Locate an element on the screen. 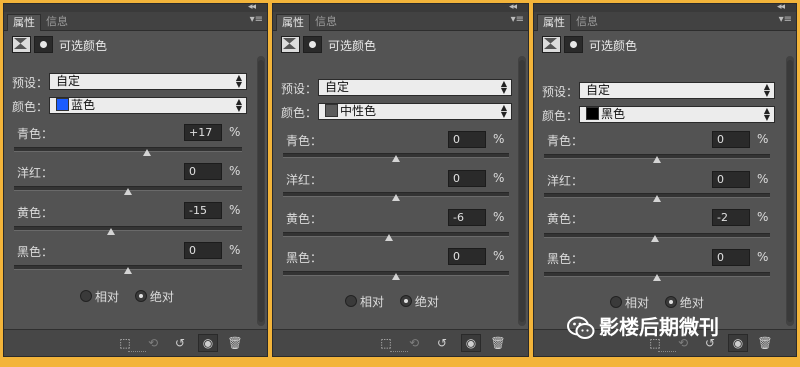  yellow-input: -15 is located at coordinates (203, 210).